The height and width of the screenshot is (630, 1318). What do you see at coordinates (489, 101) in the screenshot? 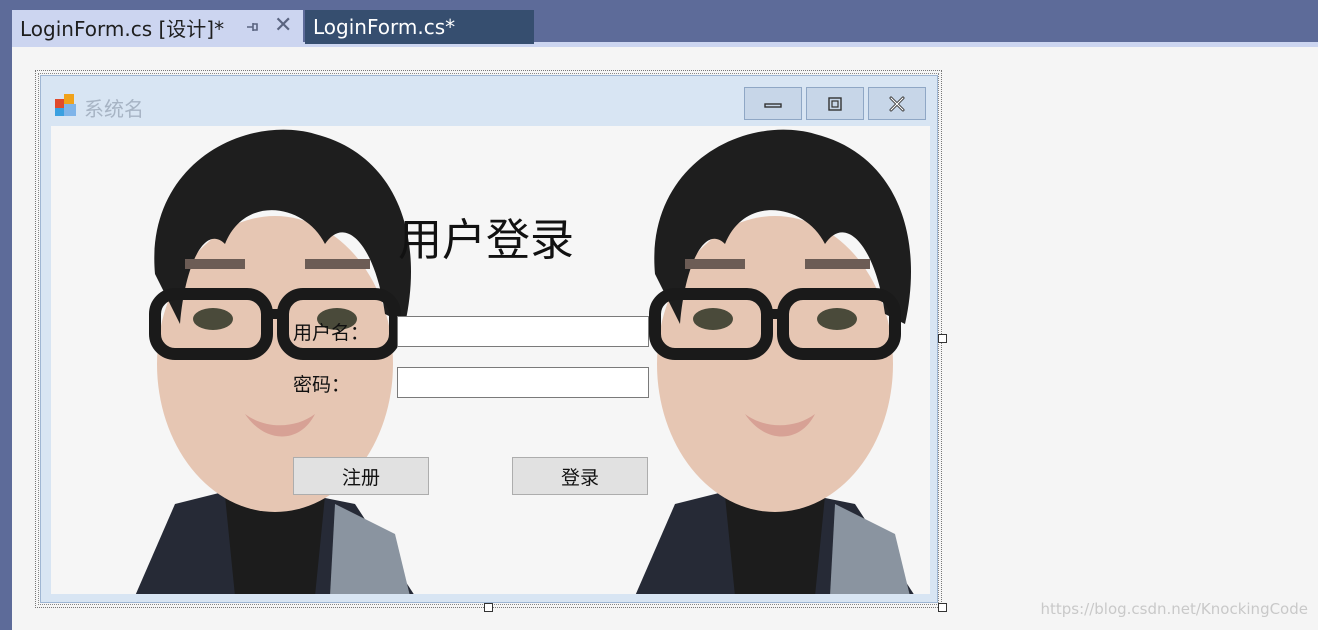
I see `form-titlebar: 系统名` at bounding box center [489, 101].